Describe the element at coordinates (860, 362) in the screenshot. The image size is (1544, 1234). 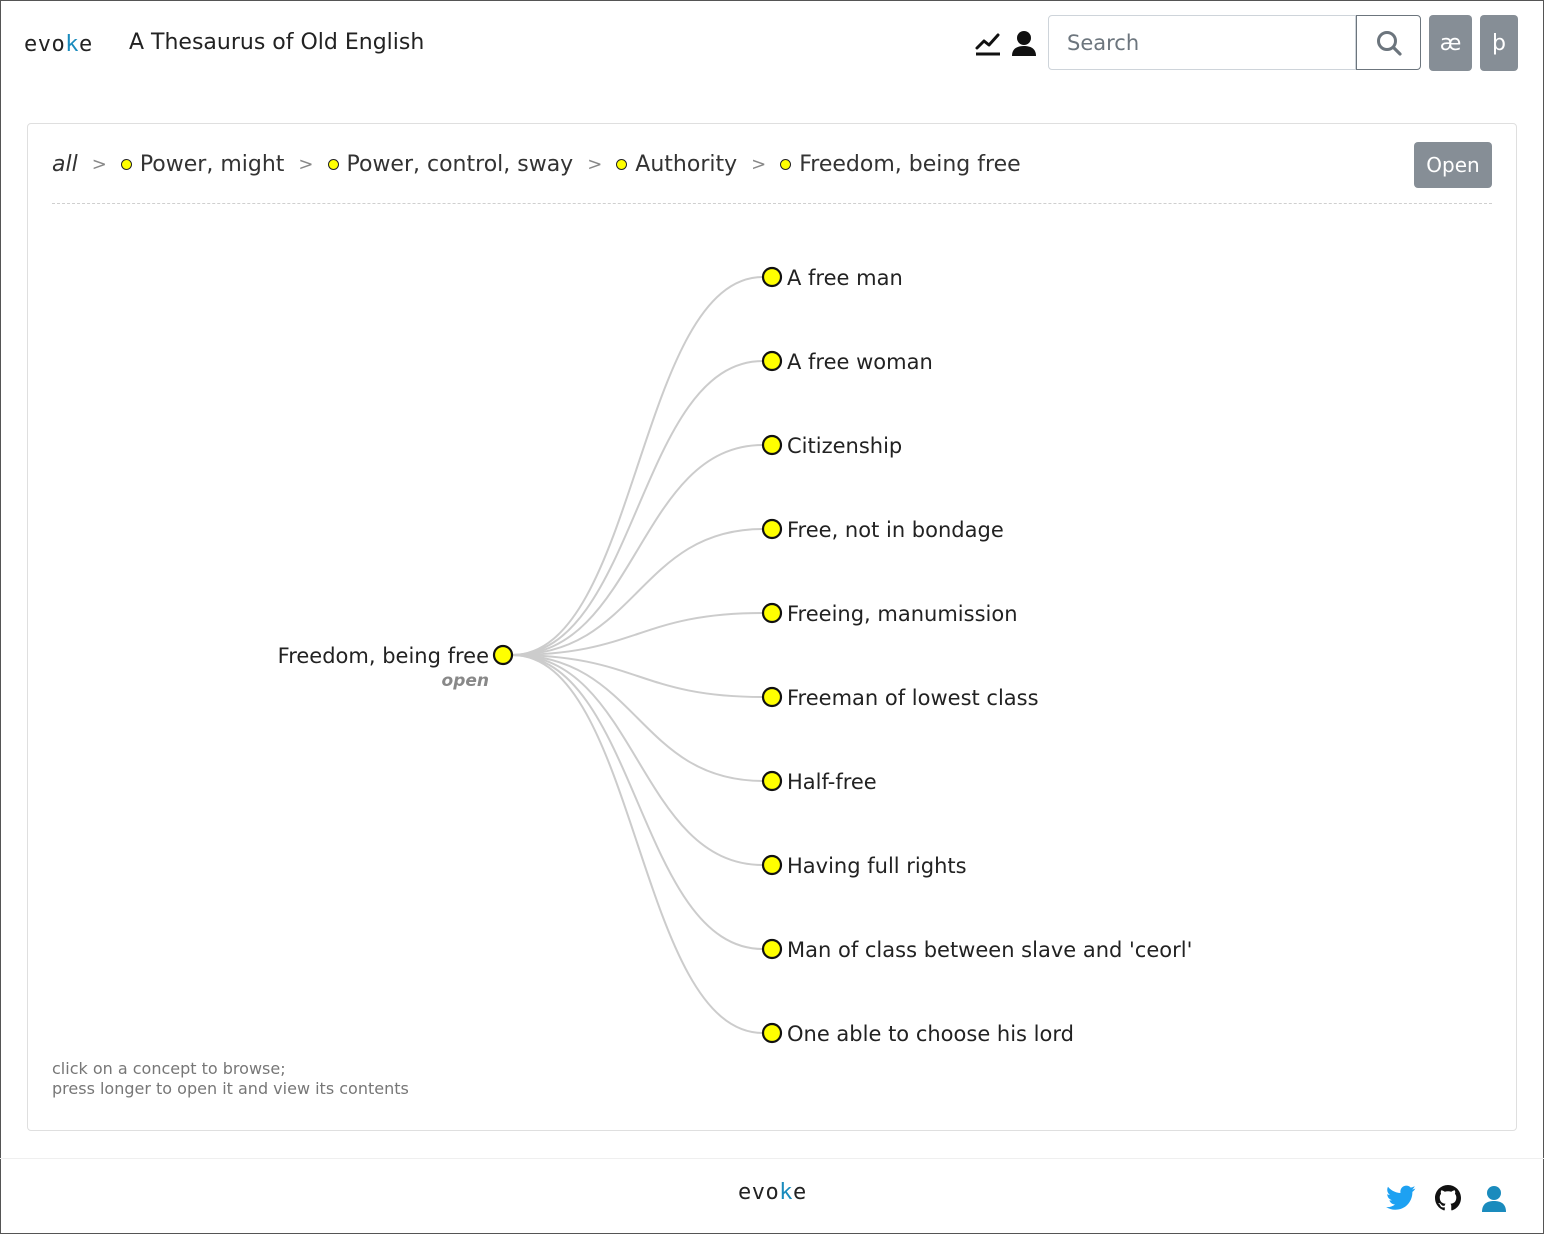
I see `tree-child-label: A free woman` at that location.